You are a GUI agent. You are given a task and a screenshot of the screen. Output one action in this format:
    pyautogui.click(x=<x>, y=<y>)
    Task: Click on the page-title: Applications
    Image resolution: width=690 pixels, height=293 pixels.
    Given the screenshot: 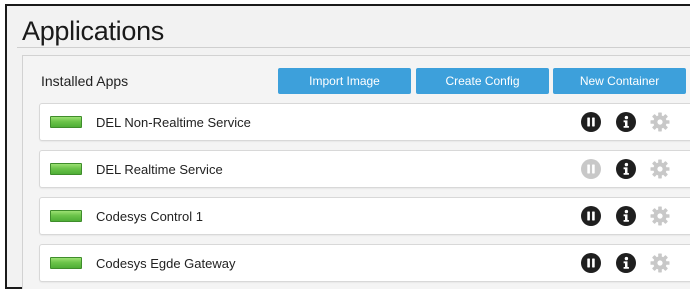 What is the action you would take?
    pyautogui.click(x=93, y=31)
    